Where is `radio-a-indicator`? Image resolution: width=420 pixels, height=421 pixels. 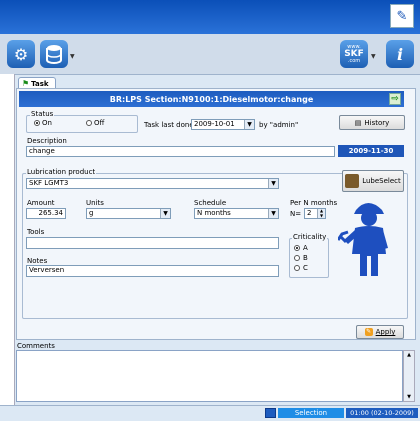 radio-a-indicator is located at coordinates (297, 248).